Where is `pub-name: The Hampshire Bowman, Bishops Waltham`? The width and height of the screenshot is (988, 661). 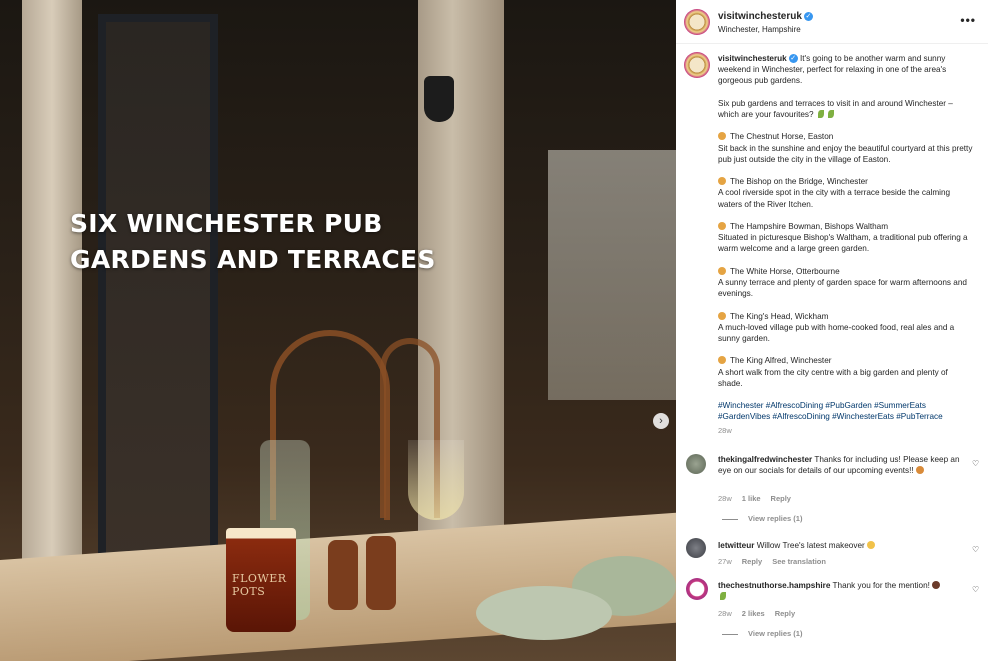
pub-name: The Hampshire Bowman, Bishops Waltham is located at coordinates (809, 226).